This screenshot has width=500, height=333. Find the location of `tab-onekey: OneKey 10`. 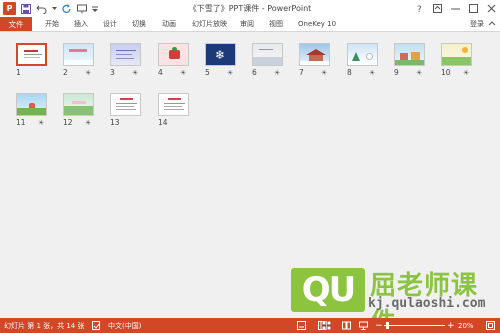

tab-onekey: OneKey 10 is located at coordinates (317, 24).